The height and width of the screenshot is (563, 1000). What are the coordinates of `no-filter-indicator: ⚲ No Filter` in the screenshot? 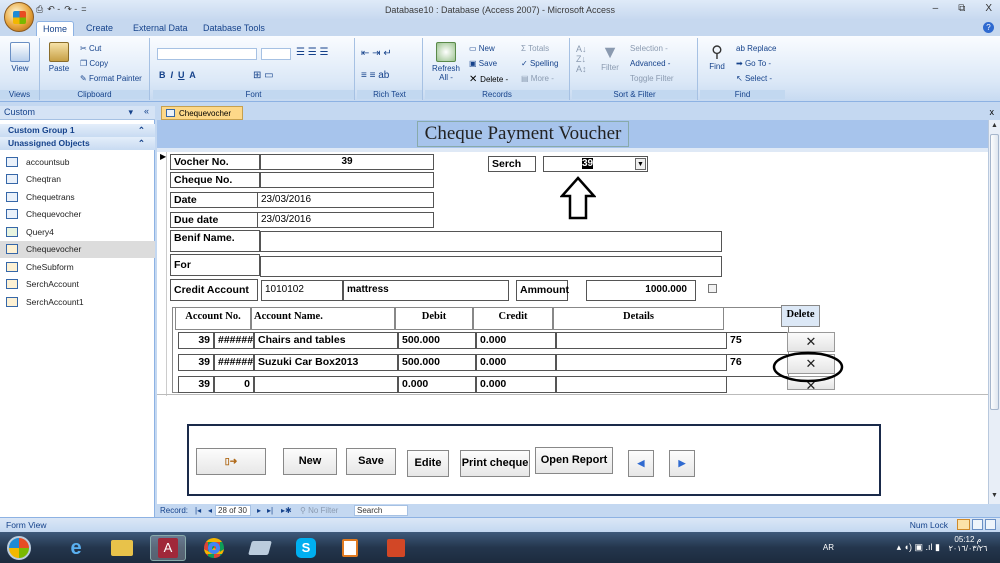 It's located at (319, 510).